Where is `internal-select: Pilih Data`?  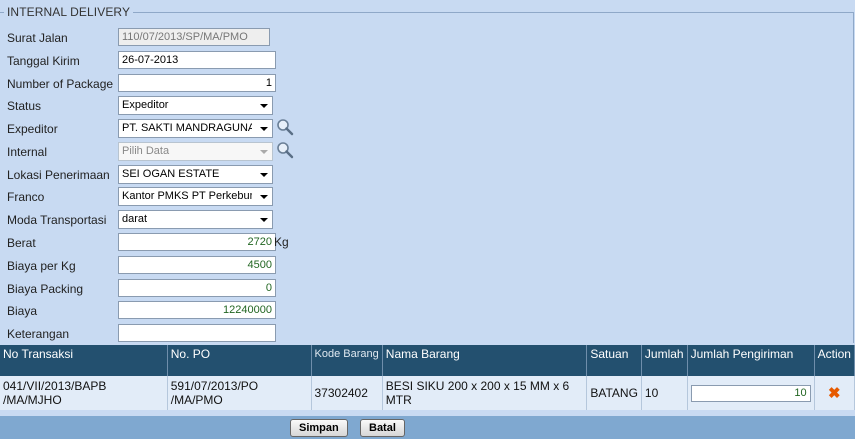 internal-select: Pilih Data is located at coordinates (195, 151).